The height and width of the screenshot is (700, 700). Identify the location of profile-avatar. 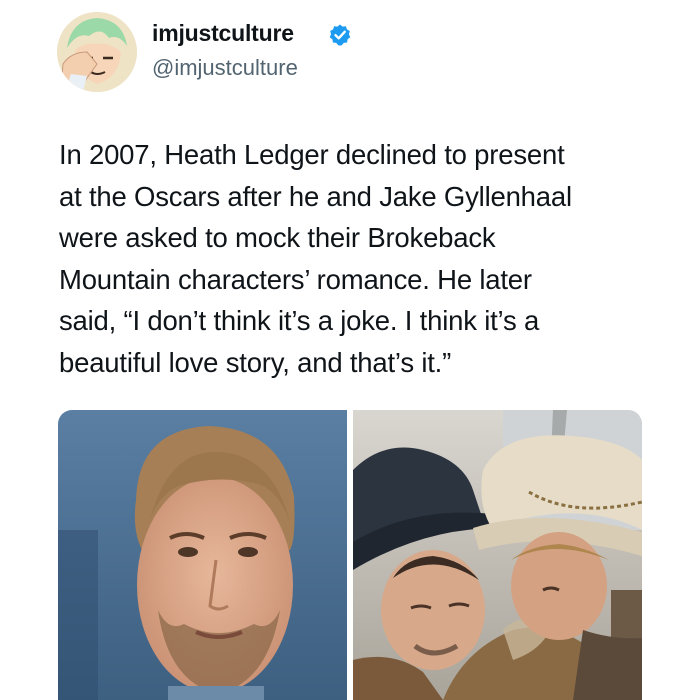
(97, 52).